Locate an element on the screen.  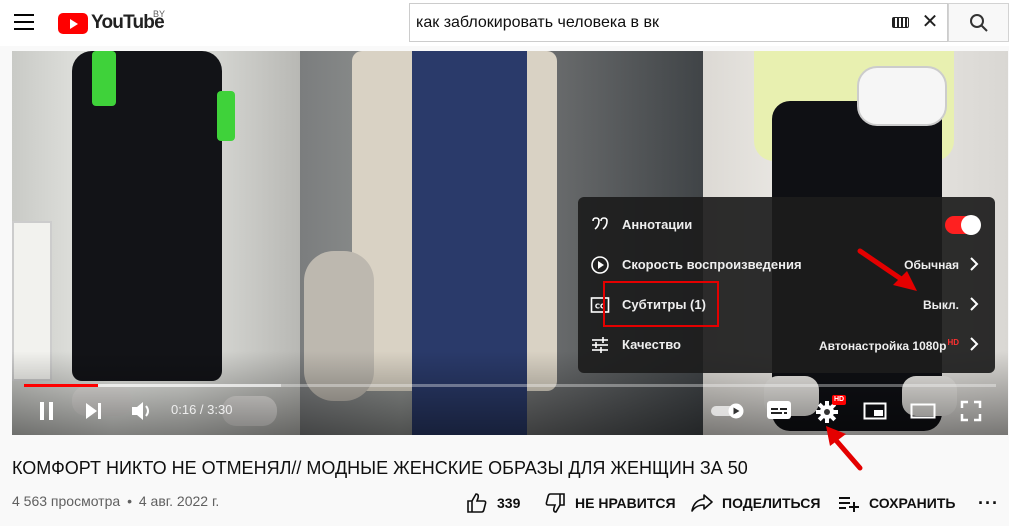
theater-icon is located at coordinates (923, 411).